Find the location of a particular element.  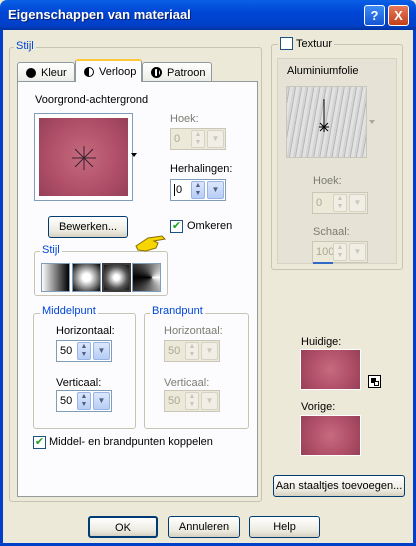

center-v-value: 50 is located at coordinates (66, 401).